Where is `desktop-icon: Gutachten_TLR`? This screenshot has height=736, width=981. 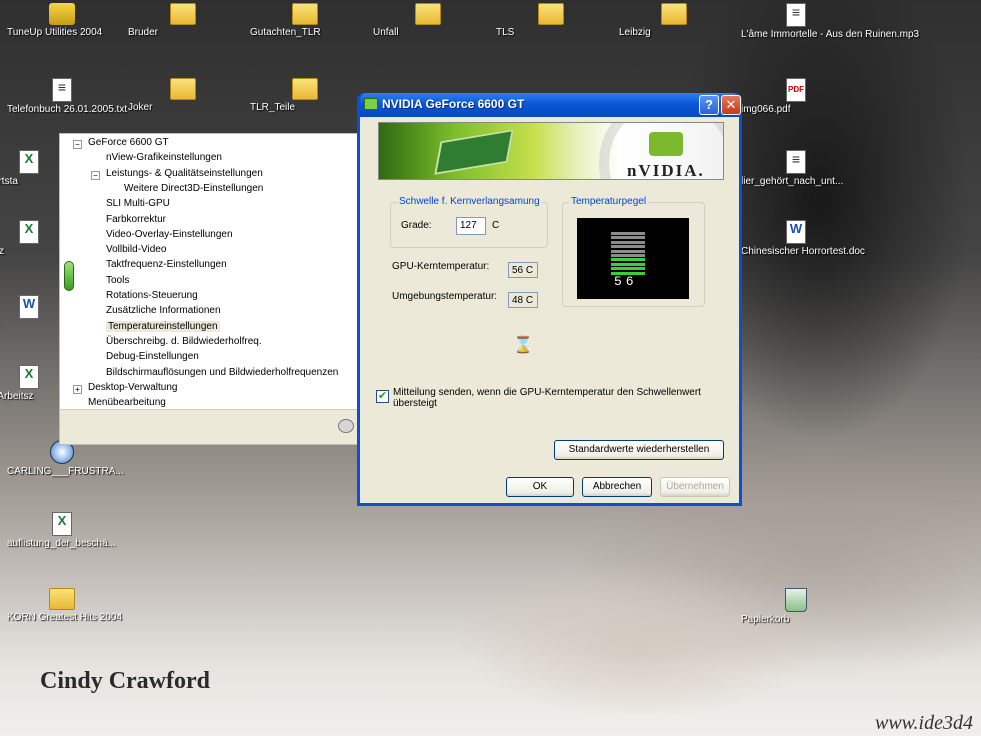
desktop-icon: Gutachten_TLR is located at coordinates (305, 20).